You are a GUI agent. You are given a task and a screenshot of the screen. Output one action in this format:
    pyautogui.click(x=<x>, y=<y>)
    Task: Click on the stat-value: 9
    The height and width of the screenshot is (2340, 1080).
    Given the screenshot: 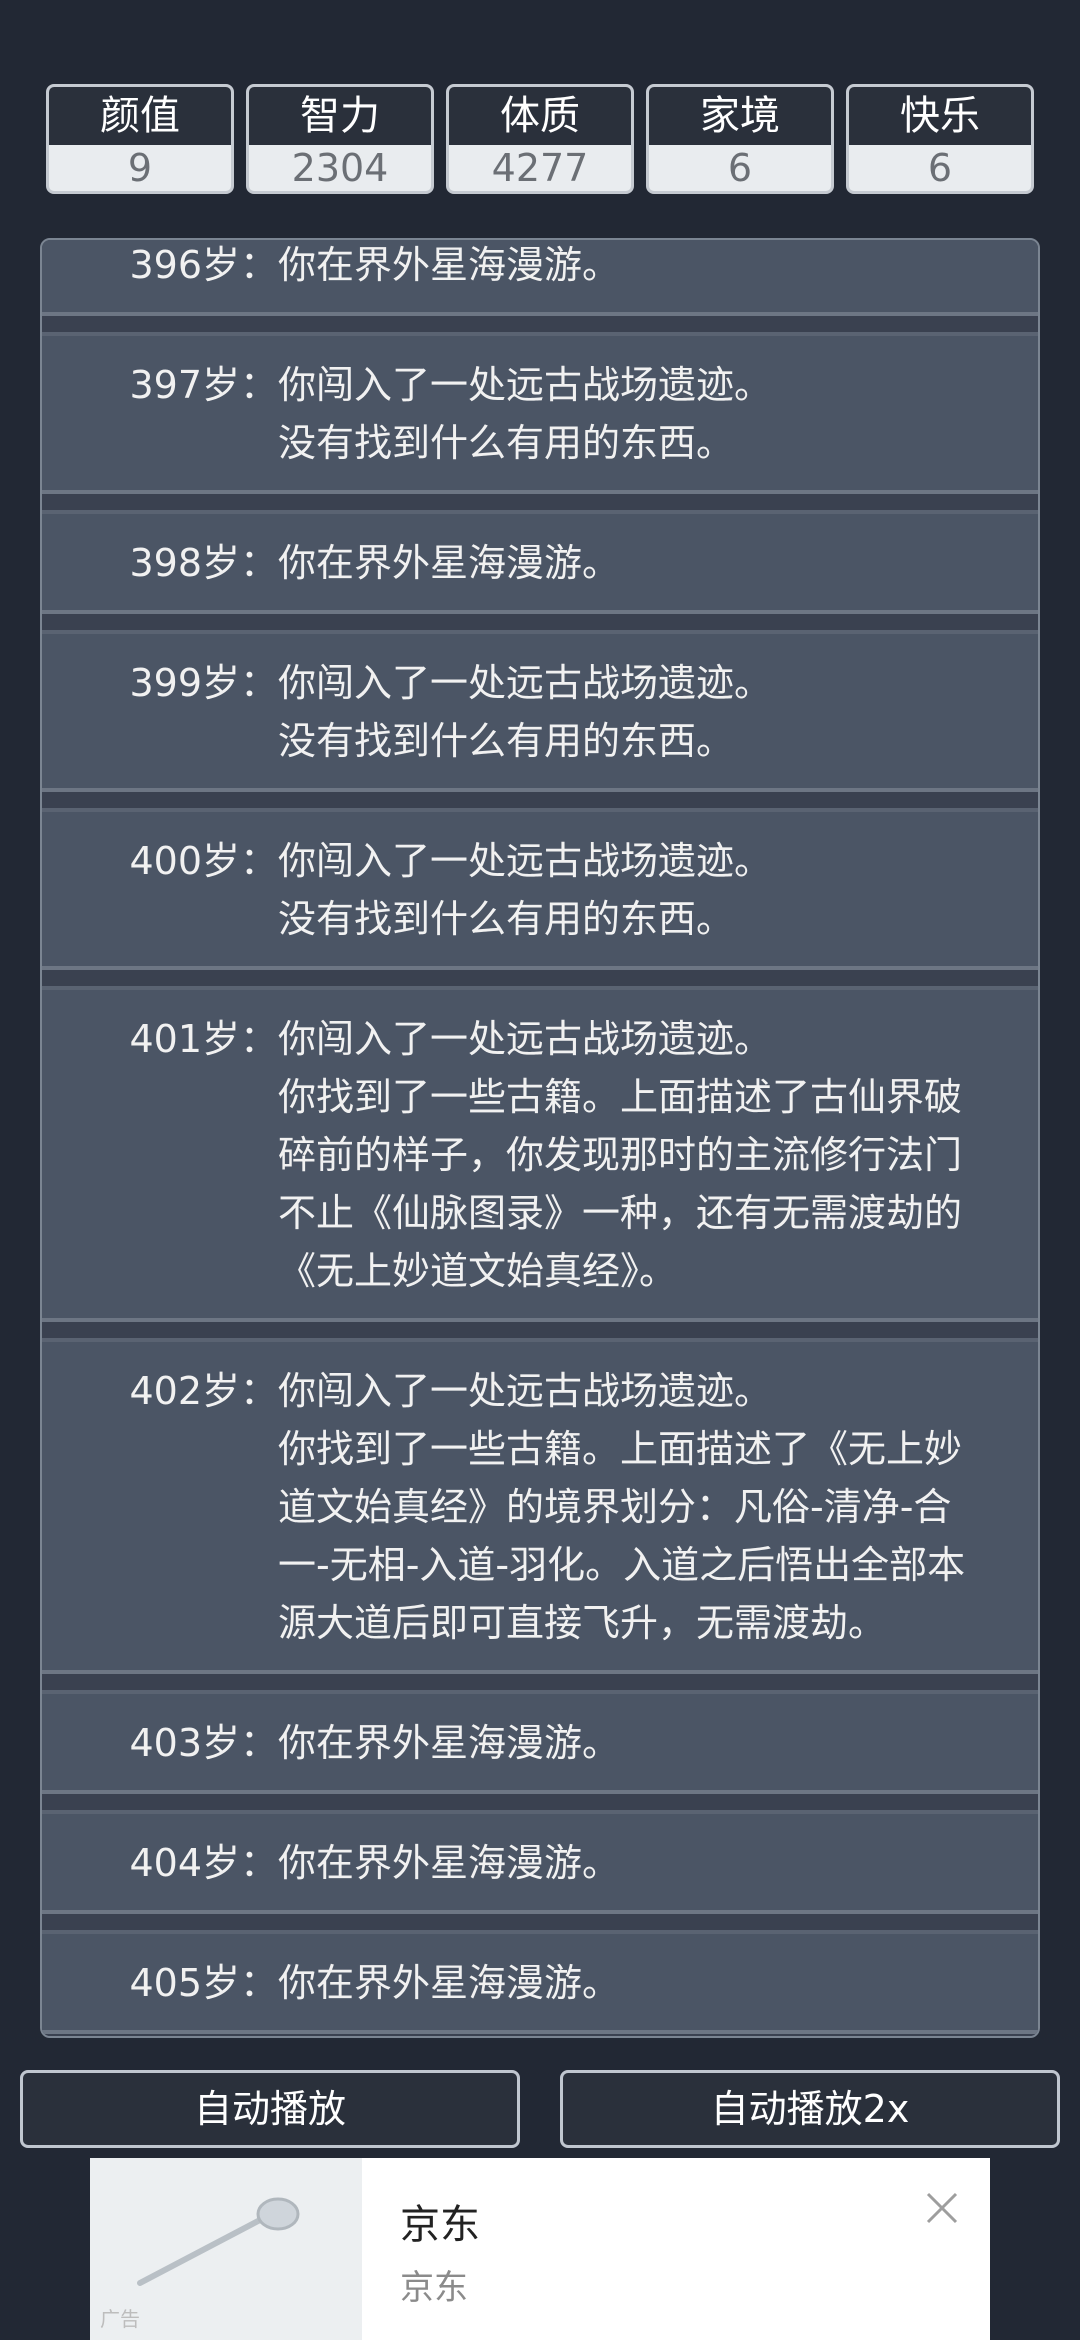 What is the action you would take?
    pyautogui.click(x=140, y=168)
    